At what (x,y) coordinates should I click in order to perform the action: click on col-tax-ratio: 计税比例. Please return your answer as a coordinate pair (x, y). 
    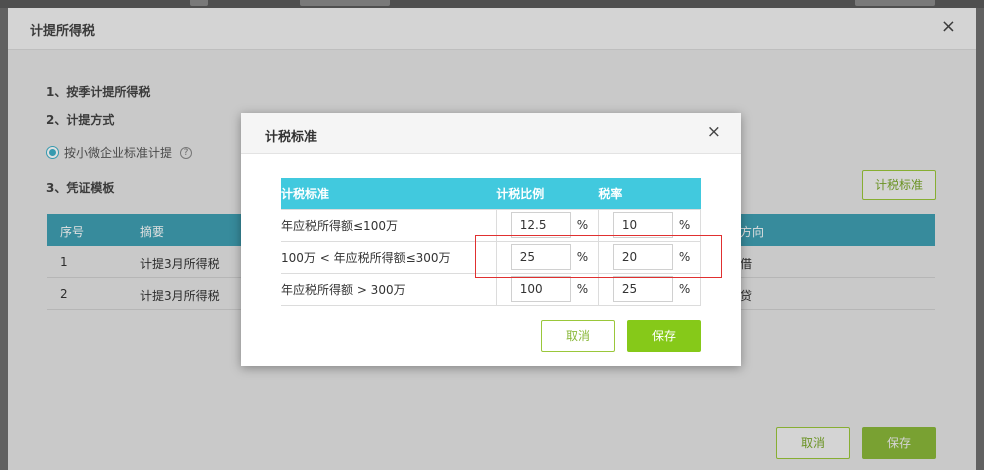
    Looking at the image, I should click on (547, 193).